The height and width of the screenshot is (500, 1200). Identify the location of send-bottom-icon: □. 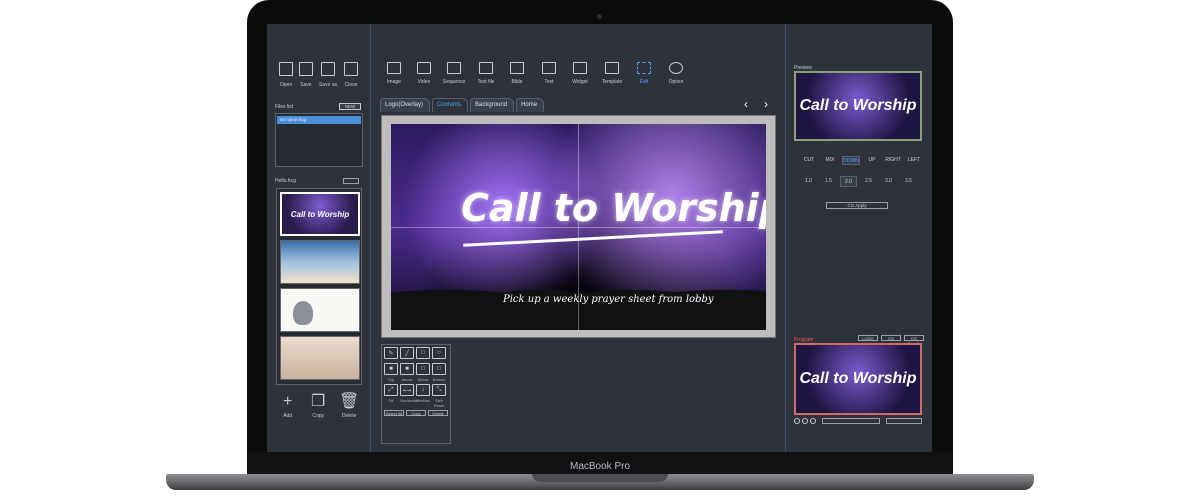
(439, 369).